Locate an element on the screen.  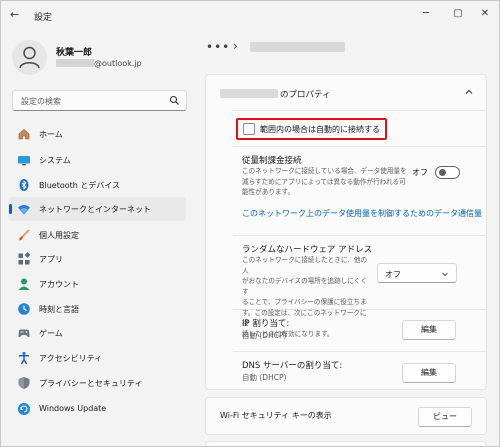
breadcrumb-network-name-redacted is located at coordinates (297, 47).